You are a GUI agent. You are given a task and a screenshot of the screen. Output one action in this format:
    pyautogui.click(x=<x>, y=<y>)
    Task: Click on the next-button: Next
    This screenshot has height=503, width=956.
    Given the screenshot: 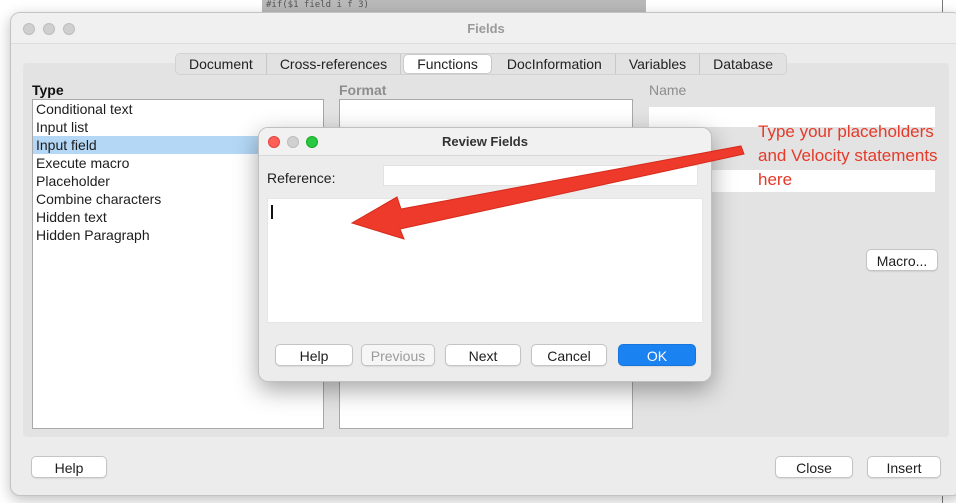 What is the action you would take?
    pyautogui.click(x=483, y=355)
    